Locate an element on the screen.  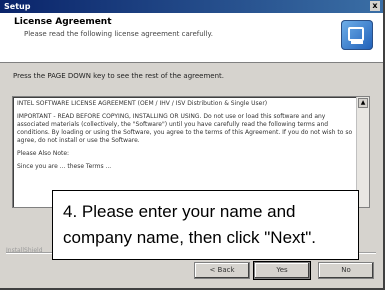
page-title: License Agreement is located at coordinates (63, 22).